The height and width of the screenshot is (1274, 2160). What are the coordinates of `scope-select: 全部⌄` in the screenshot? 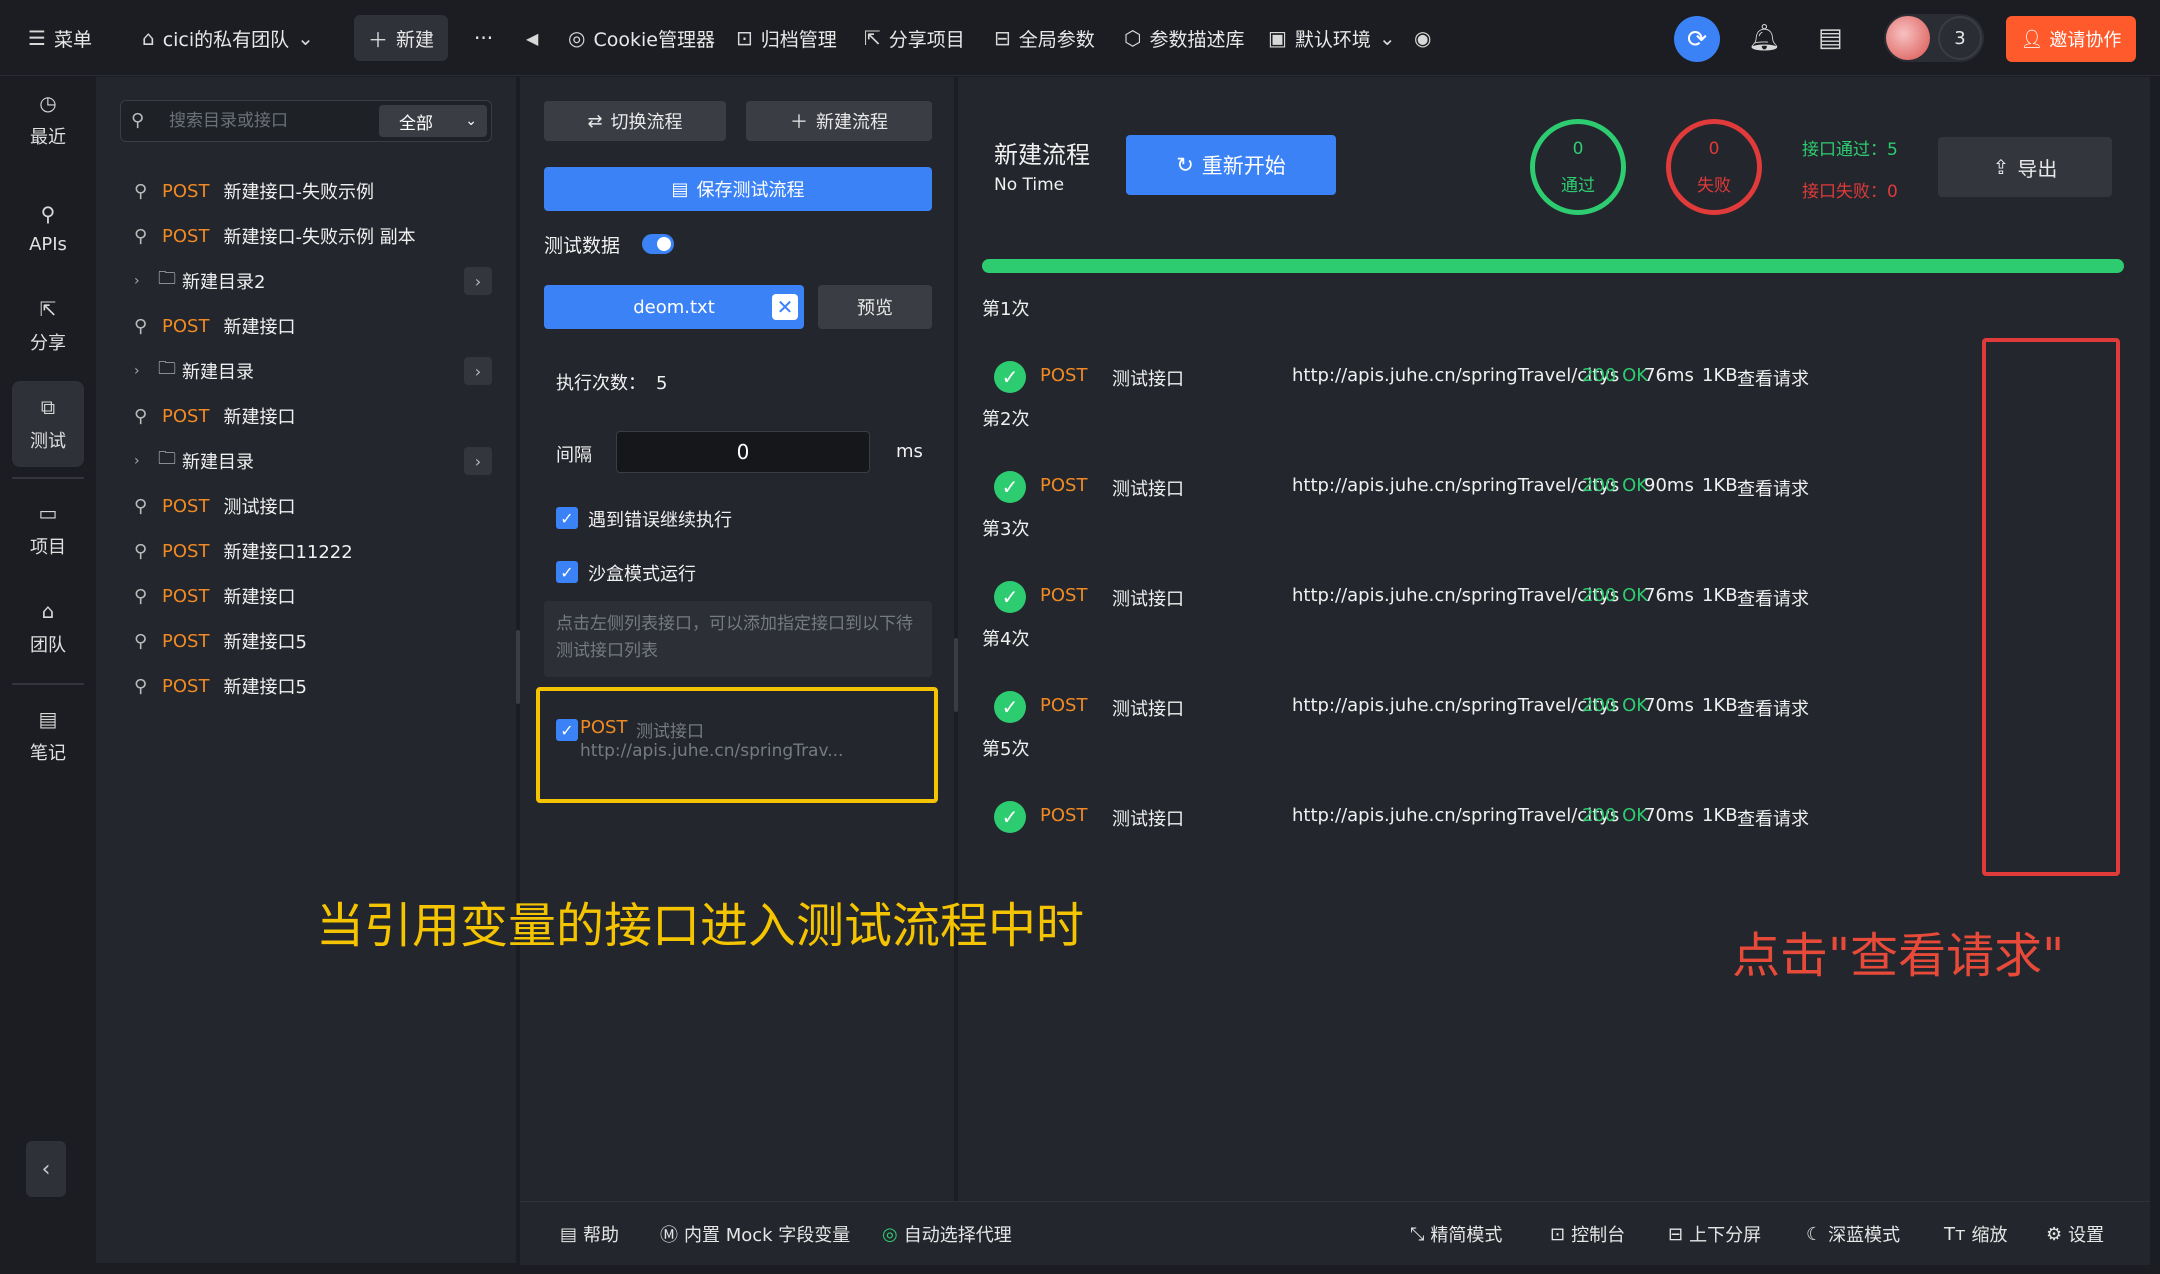 It's located at (433, 121).